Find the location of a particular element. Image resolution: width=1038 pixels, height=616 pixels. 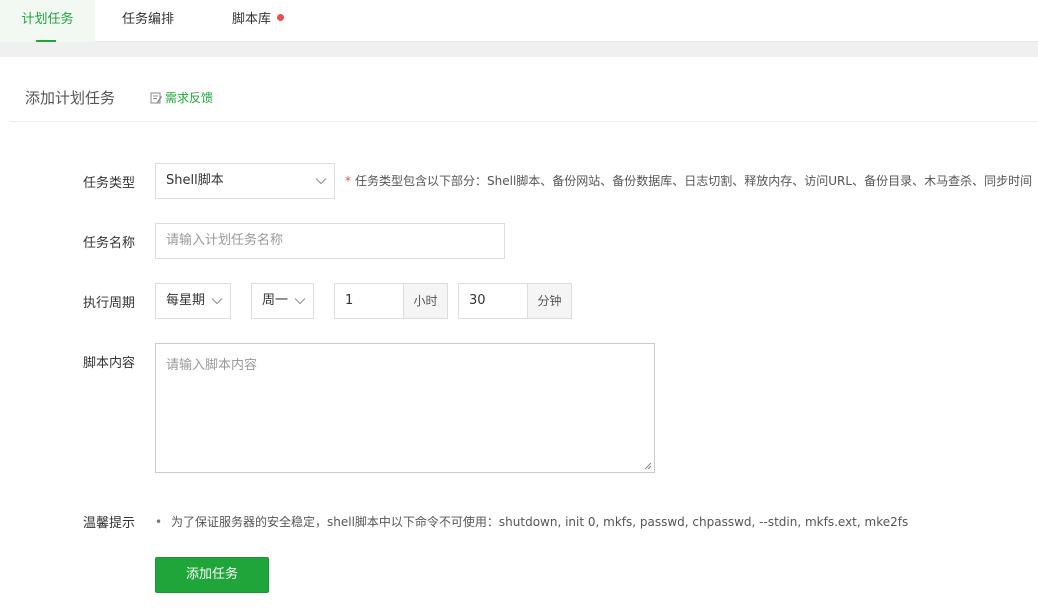

add-task-button: 添加任务 is located at coordinates (212, 575).